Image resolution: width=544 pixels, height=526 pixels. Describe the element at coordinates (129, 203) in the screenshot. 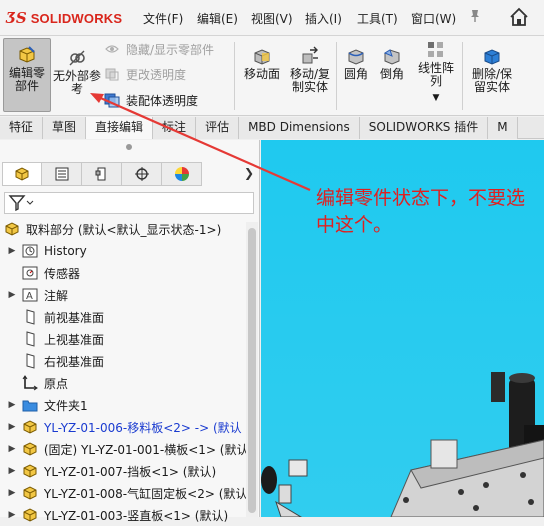

I see `tree-filter` at that location.